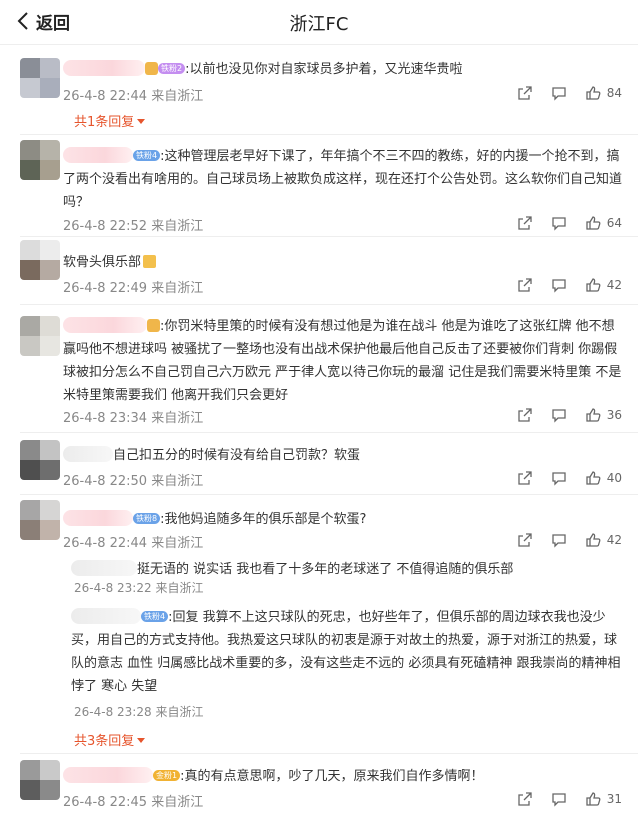 The height and width of the screenshot is (816, 638). I want to click on like-count: 31, so click(614, 799).